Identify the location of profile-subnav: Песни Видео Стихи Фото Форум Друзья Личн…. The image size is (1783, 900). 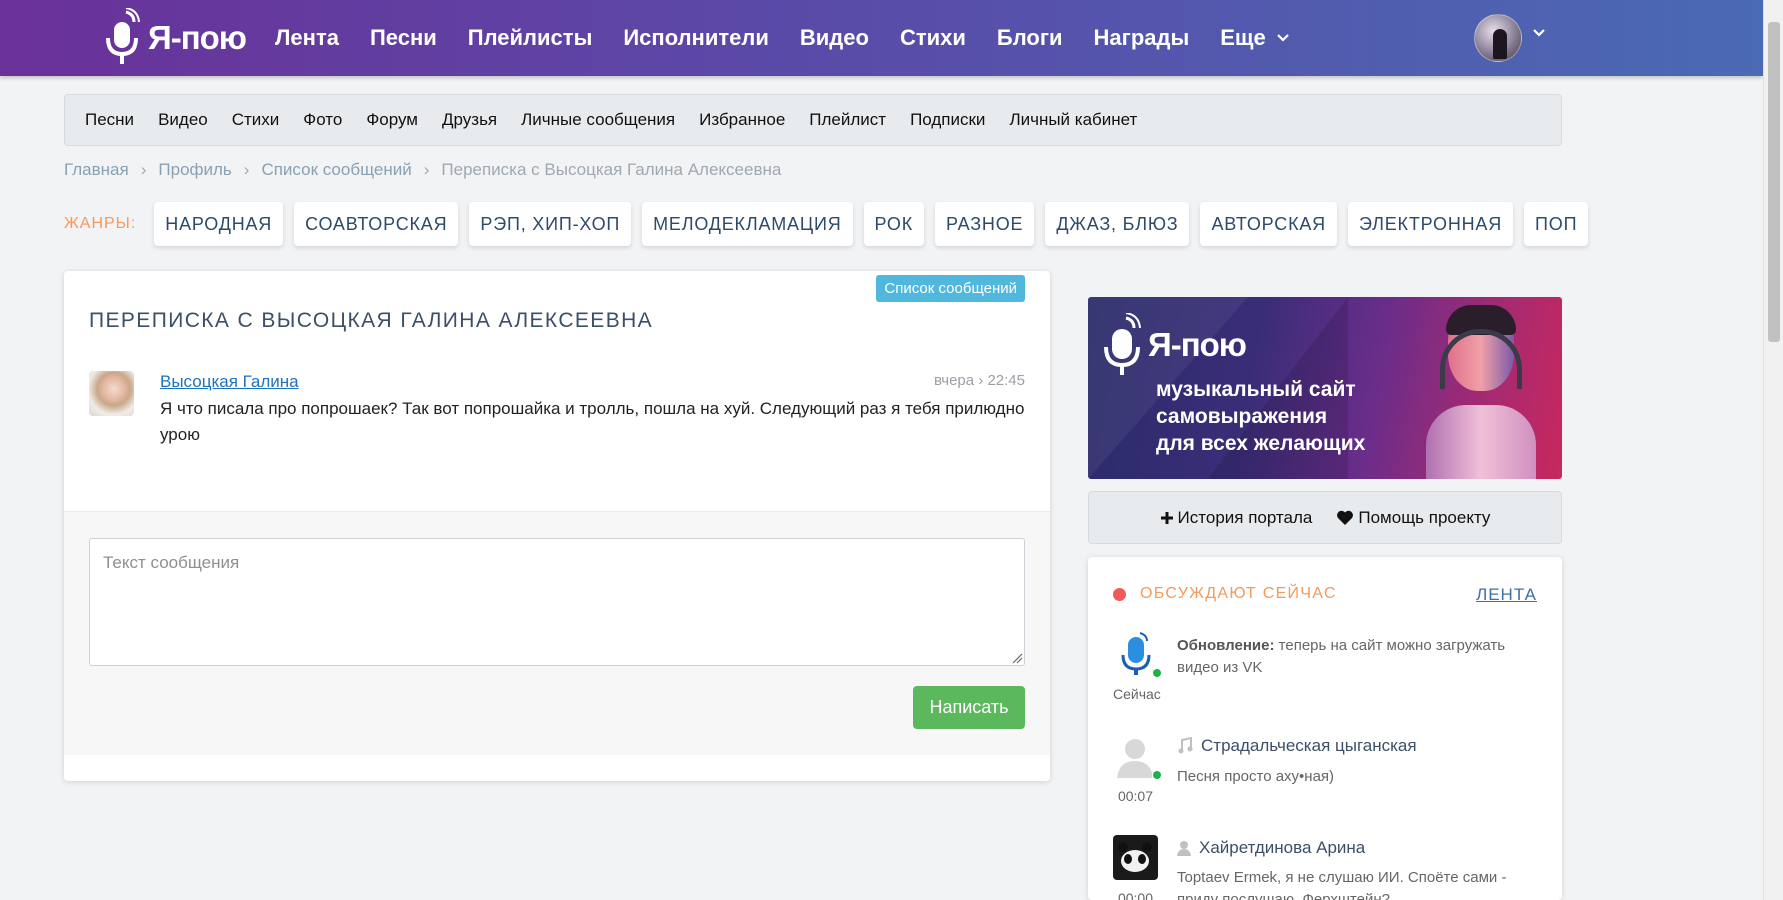
(813, 120).